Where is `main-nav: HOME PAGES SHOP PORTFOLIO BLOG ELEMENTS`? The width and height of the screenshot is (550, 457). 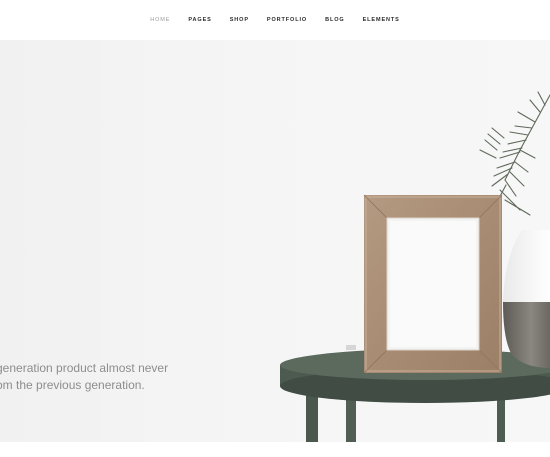
main-nav: HOME PAGES SHOP PORTFOLIO BLOG ELEMENTS is located at coordinates (275, 20).